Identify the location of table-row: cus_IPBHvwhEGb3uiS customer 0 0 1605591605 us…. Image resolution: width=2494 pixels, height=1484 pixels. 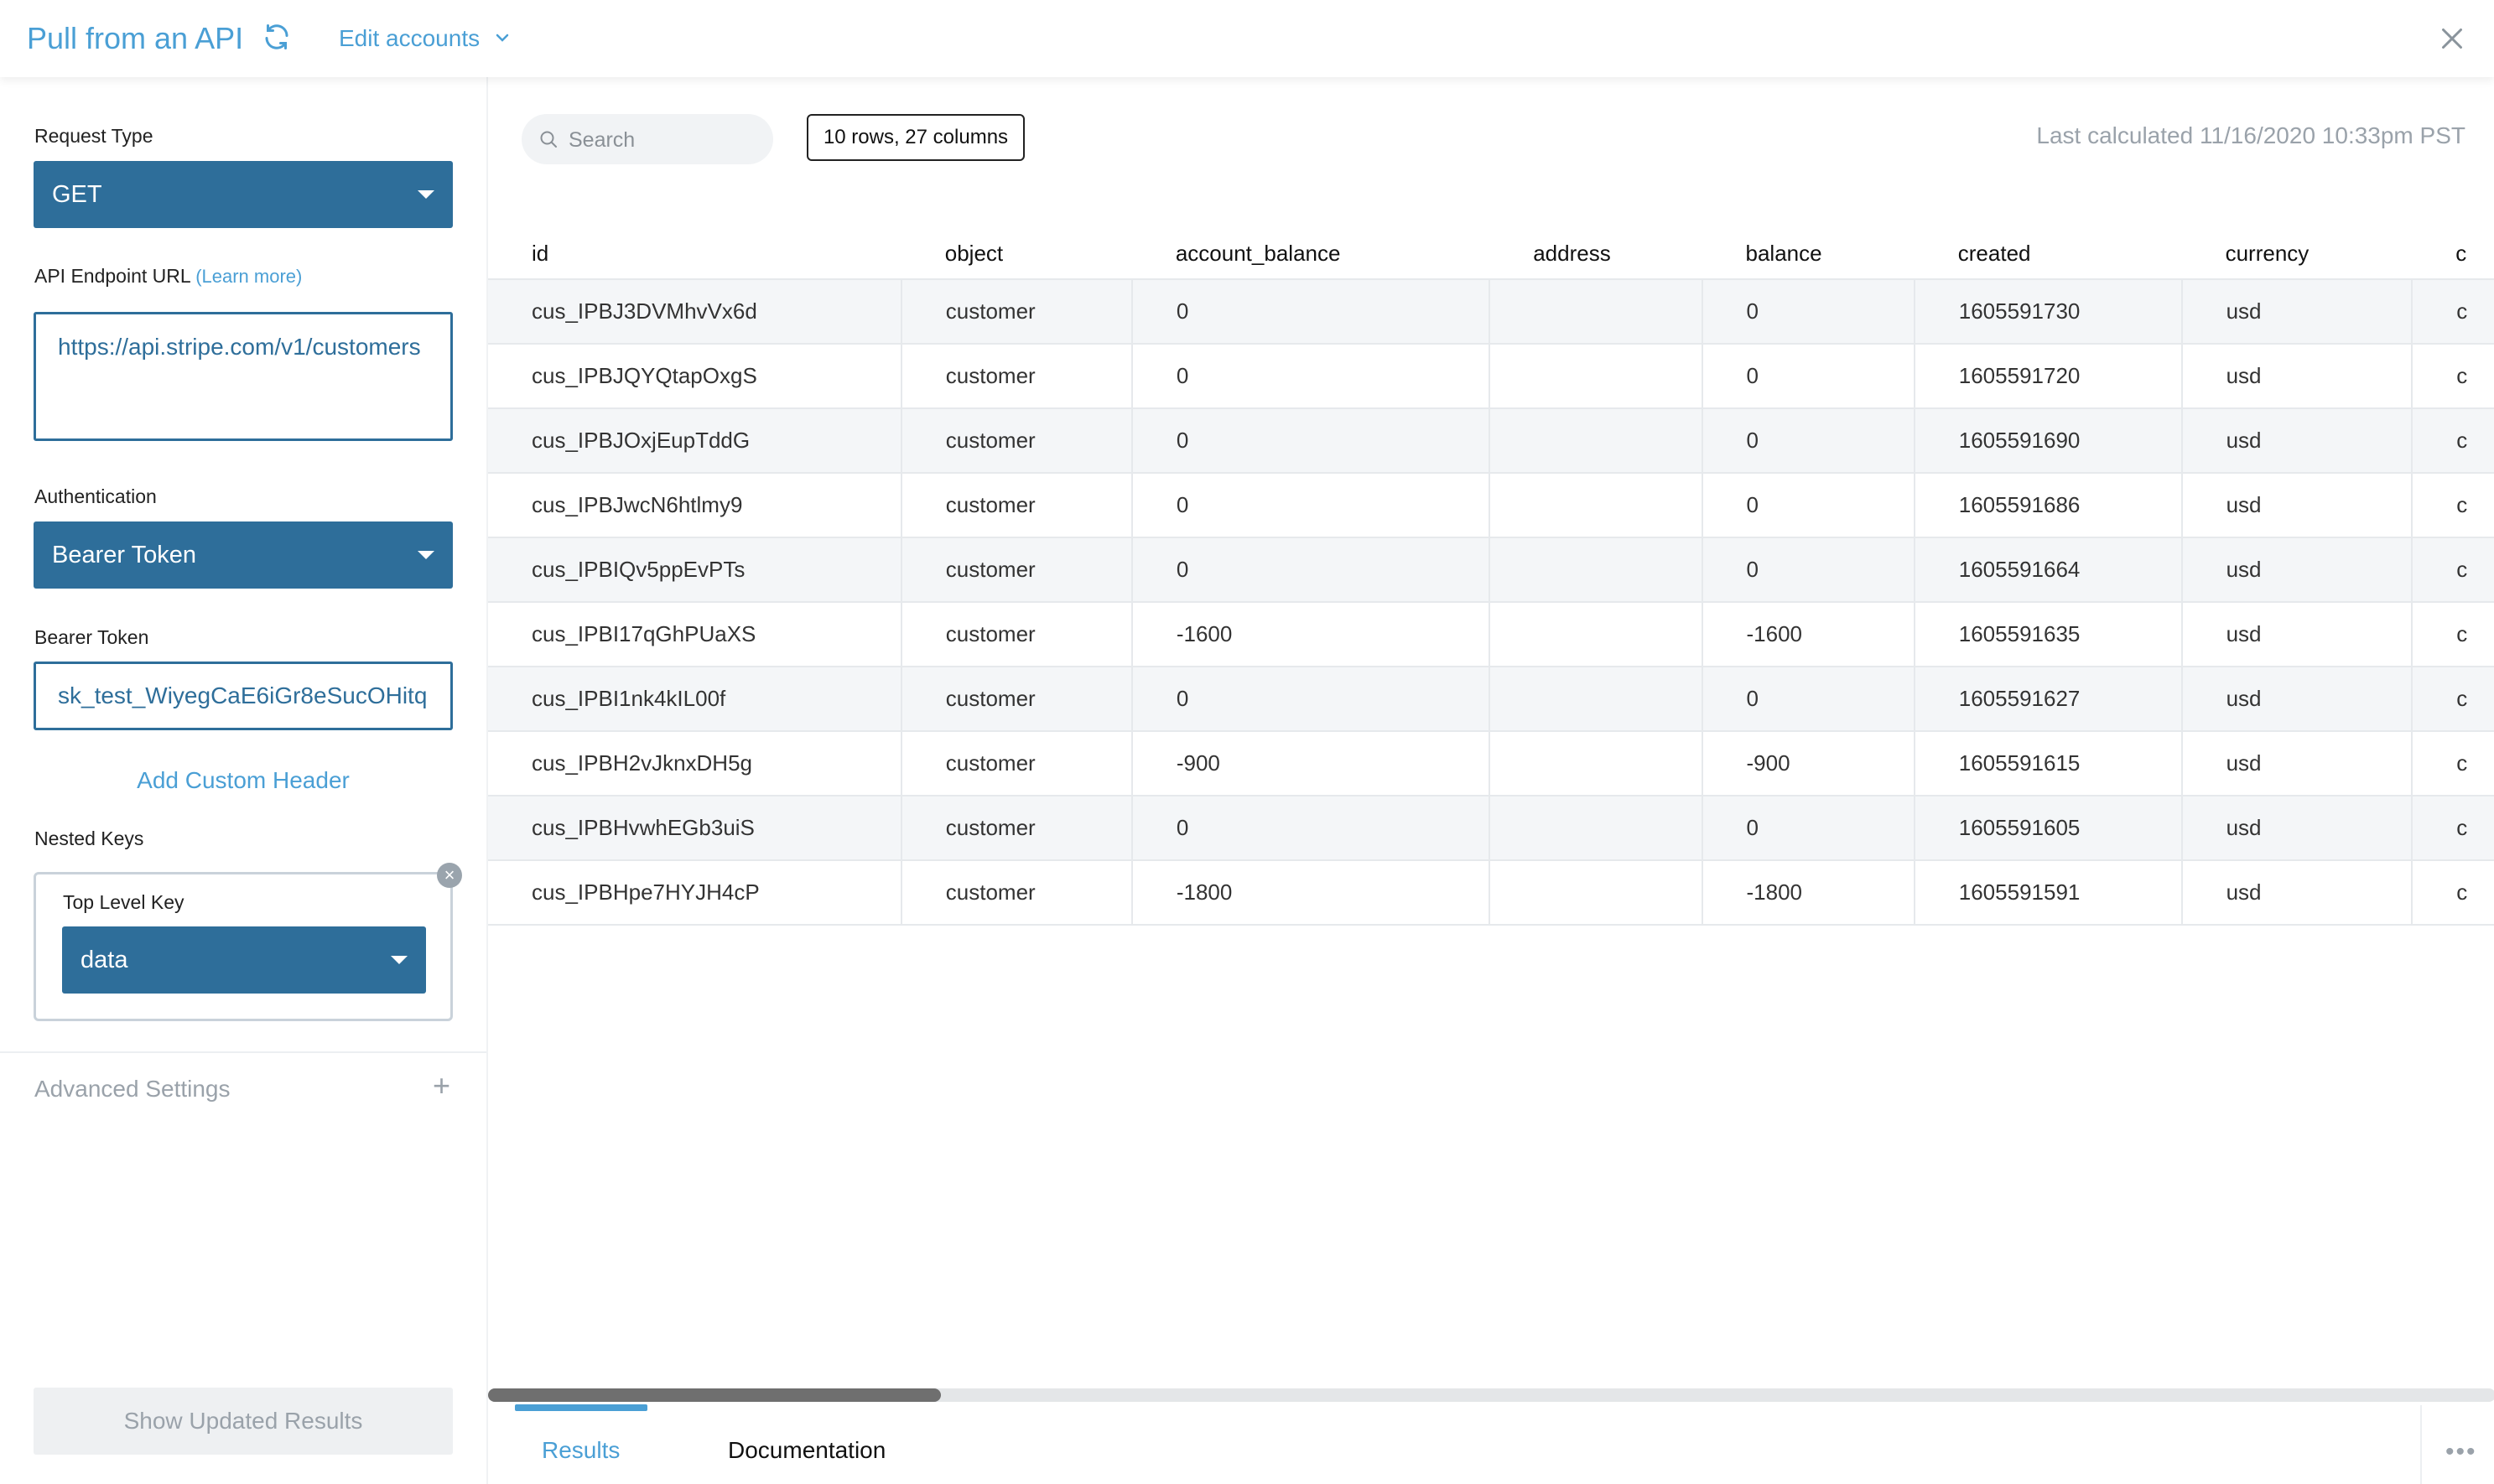
(1491, 827).